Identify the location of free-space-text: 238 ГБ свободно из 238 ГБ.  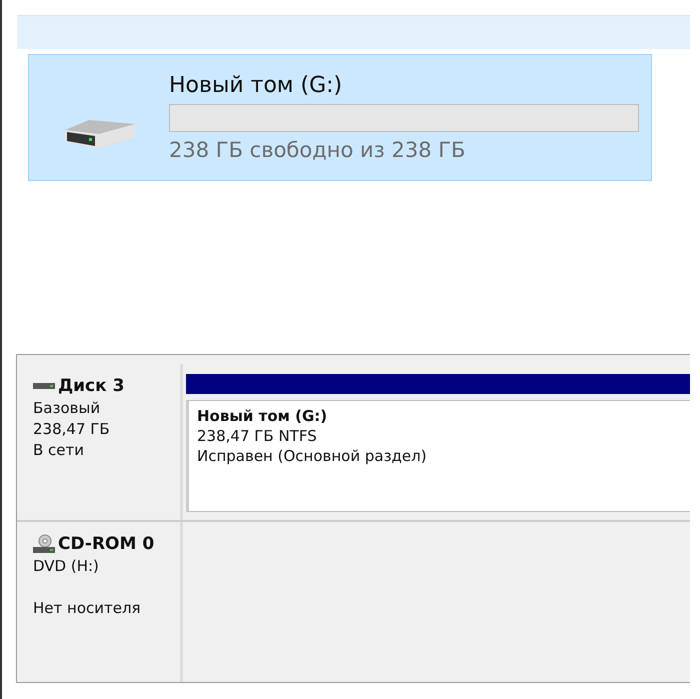
(317, 150).